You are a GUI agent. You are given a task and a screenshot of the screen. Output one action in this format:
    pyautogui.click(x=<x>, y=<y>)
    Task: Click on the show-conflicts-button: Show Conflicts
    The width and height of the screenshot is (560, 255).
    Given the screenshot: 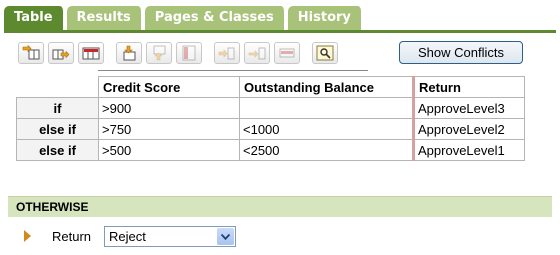 What is the action you would take?
    pyautogui.click(x=461, y=52)
    